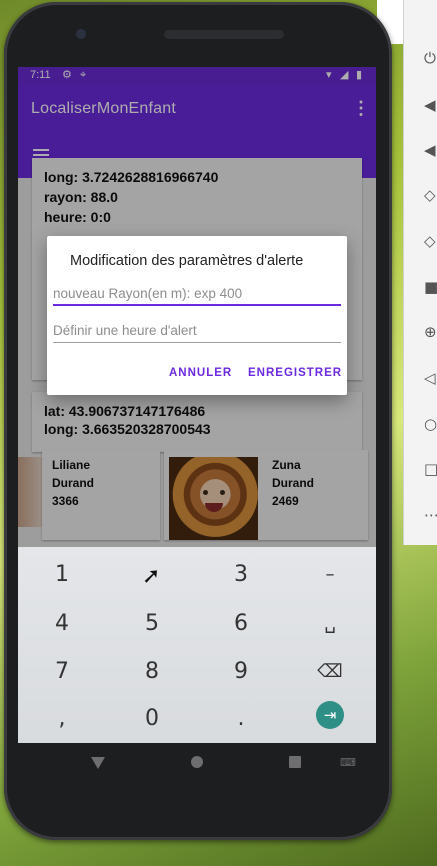 The image size is (437, 866). Describe the element at coordinates (152, 672) in the screenshot. I see `key-8: 8` at that location.